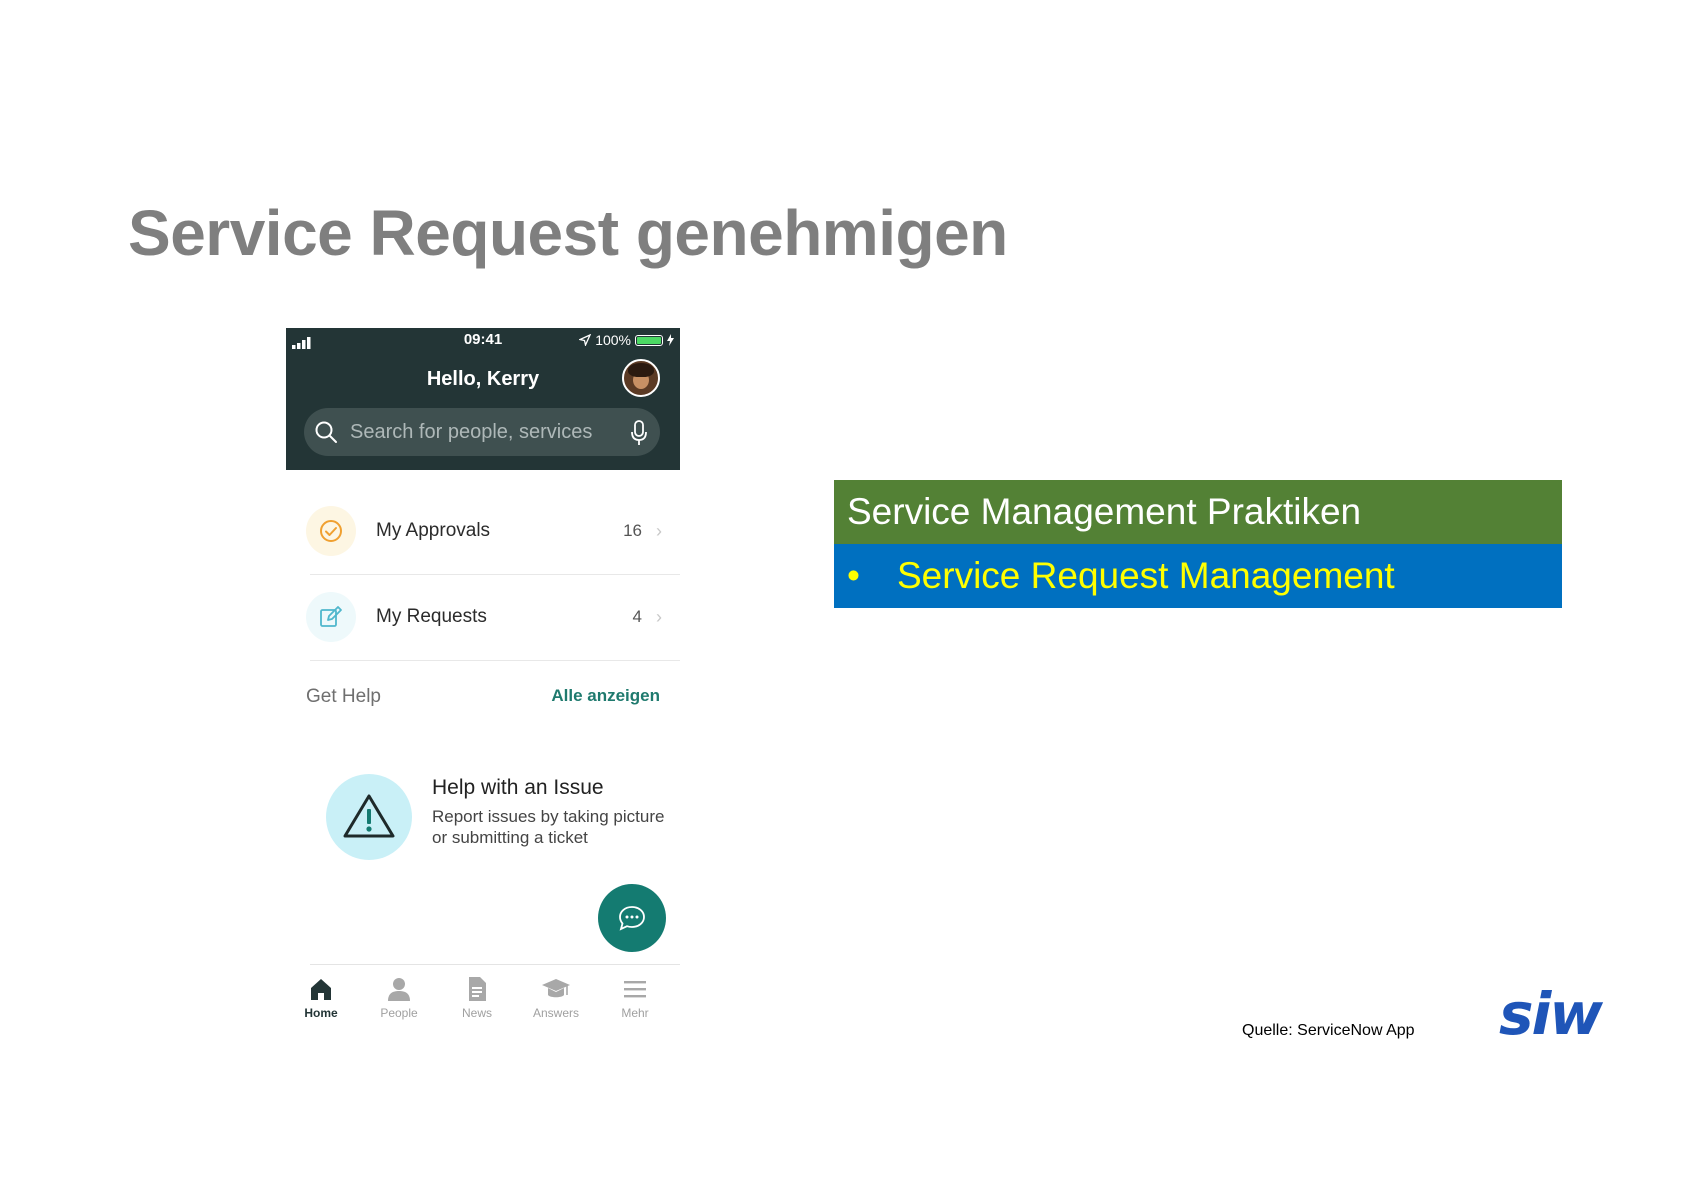 The image size is (1683, 1190). Describe the element at coordinates (635, 1013) in the screenshot. I see `tab-label: Mehr` at that location.